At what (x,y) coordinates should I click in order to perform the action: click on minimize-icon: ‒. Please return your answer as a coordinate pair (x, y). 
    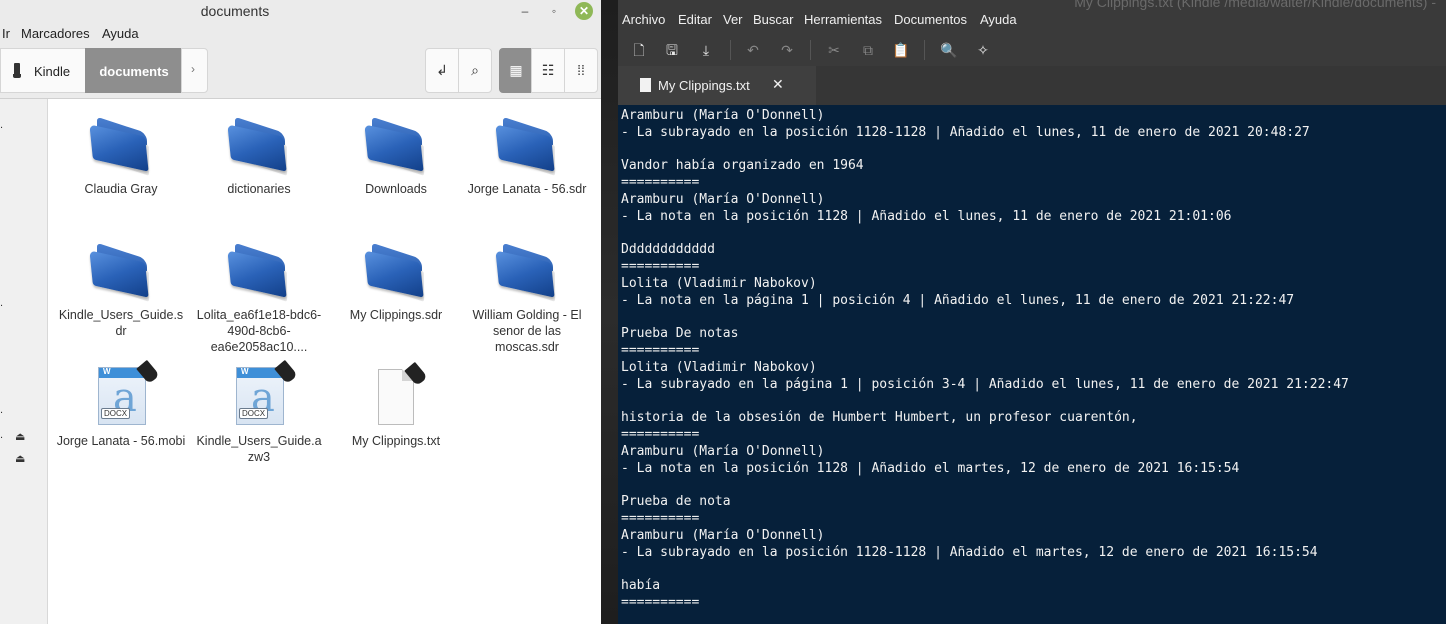
    Looking at the image, I should click on (525, 11).